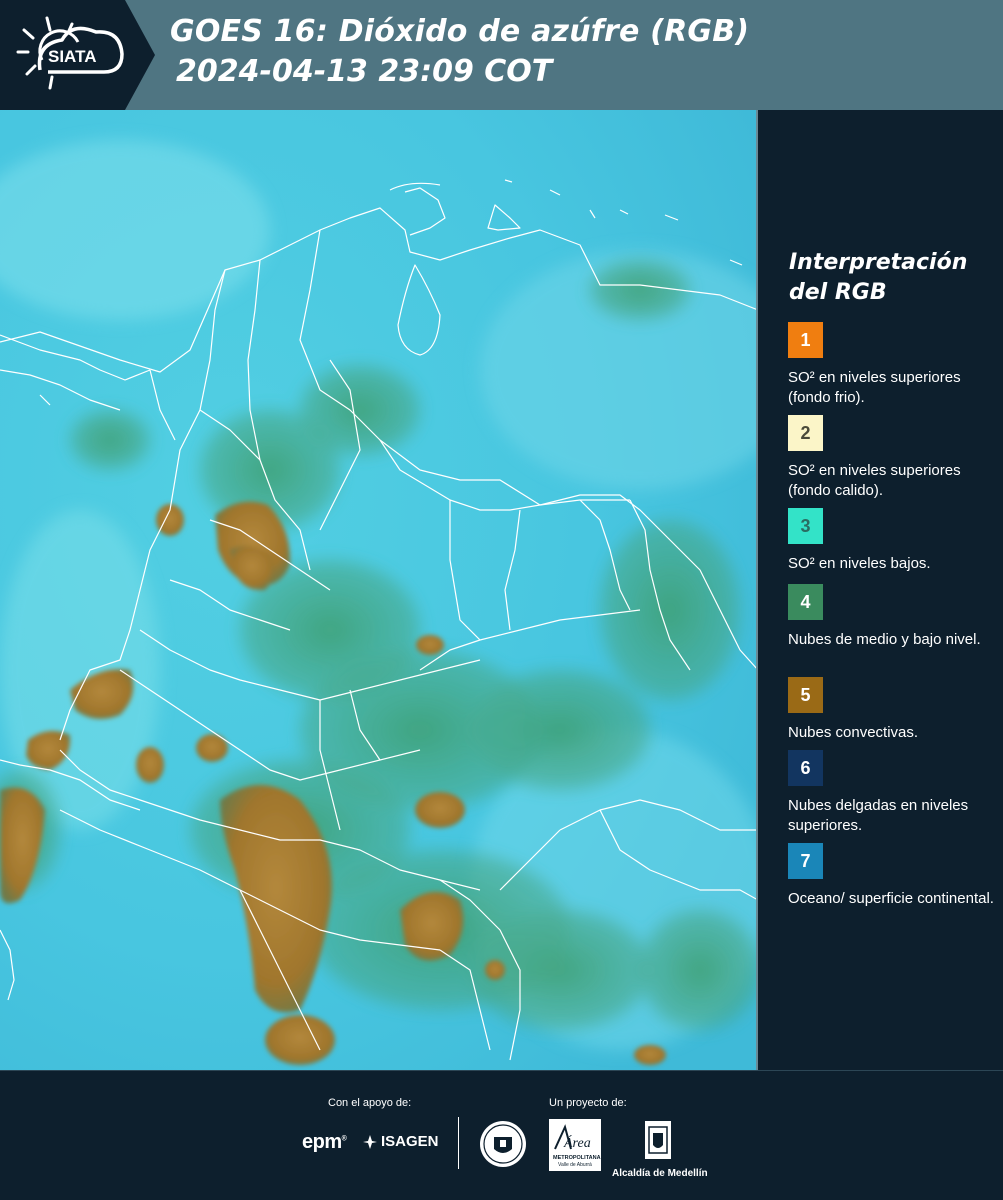  I want to click on svg-text: METROPOLITANA, so click(577, 1158).